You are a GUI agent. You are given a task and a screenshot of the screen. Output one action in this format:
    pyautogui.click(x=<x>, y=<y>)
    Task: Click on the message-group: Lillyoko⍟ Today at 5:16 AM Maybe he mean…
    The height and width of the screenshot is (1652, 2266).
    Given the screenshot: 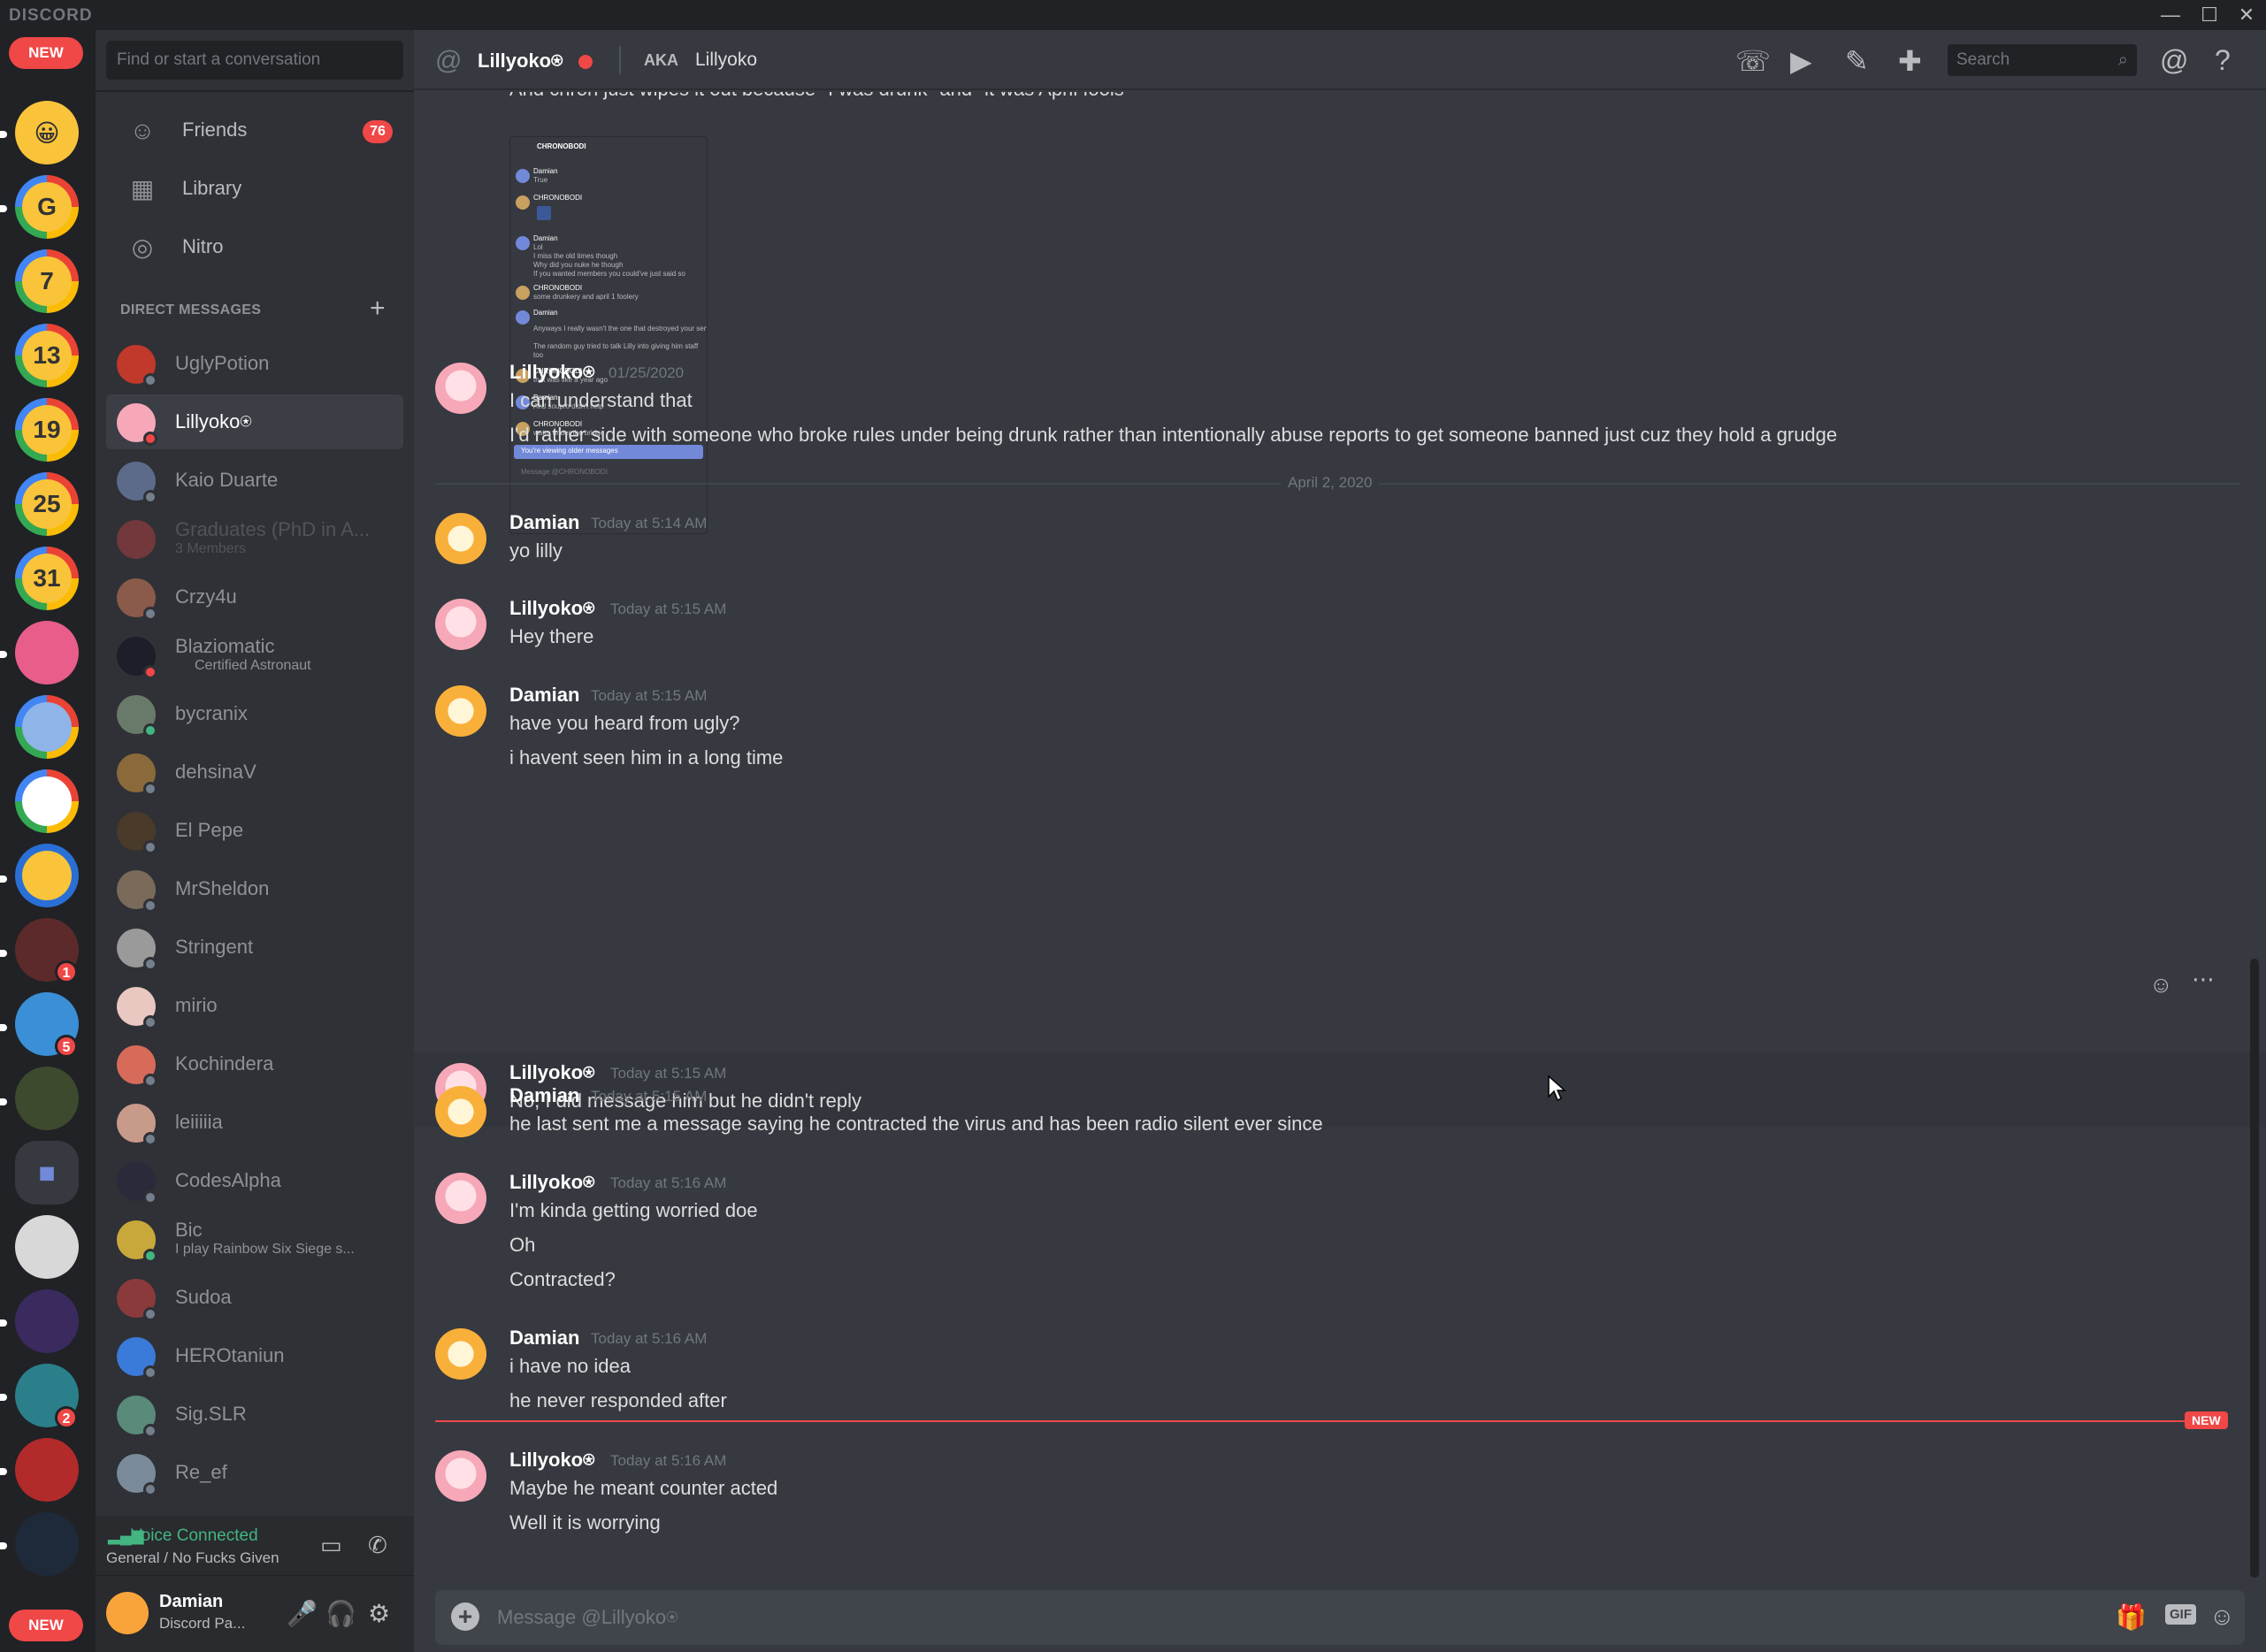 What is the action you would take?
    pyautogui.click(x=1340, y=1488)
    